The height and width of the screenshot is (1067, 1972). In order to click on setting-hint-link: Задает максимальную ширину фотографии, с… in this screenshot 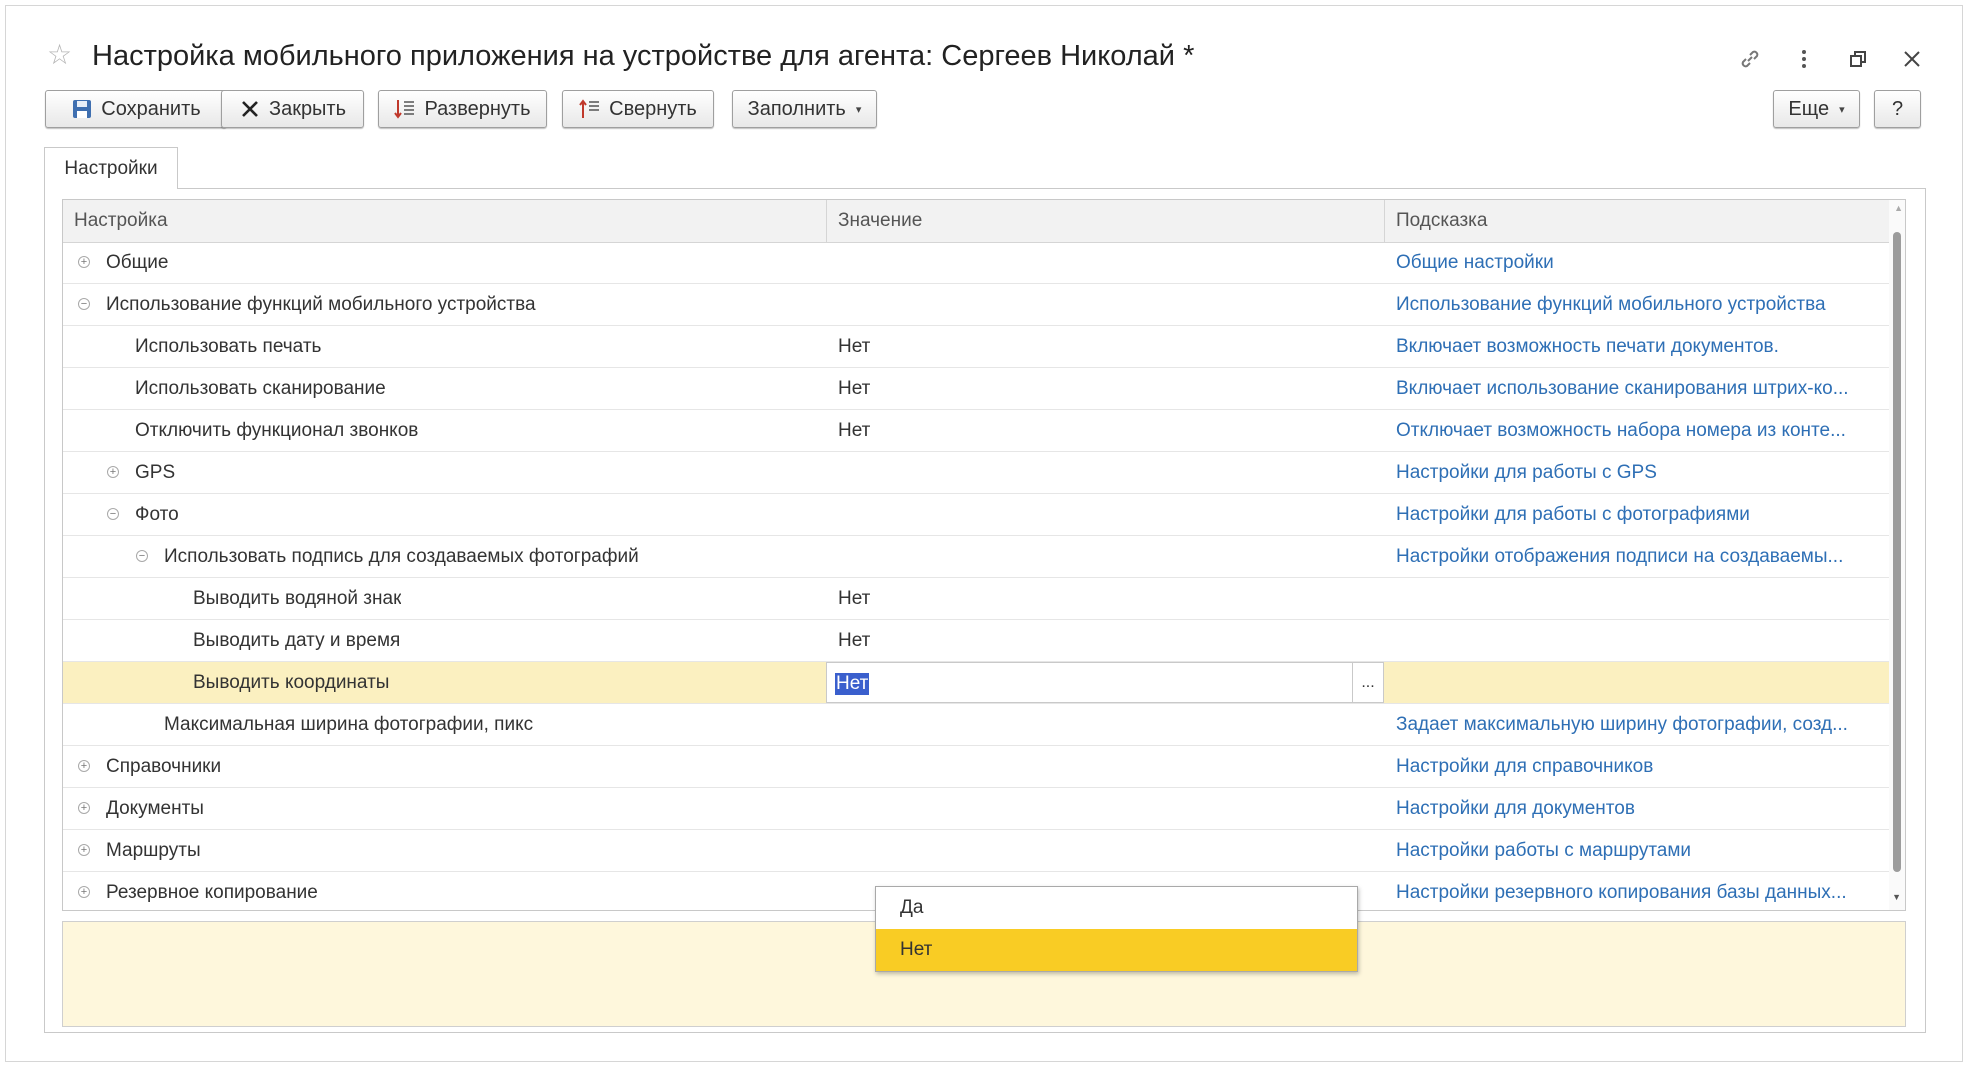, I will do `click(1638, 724)`.